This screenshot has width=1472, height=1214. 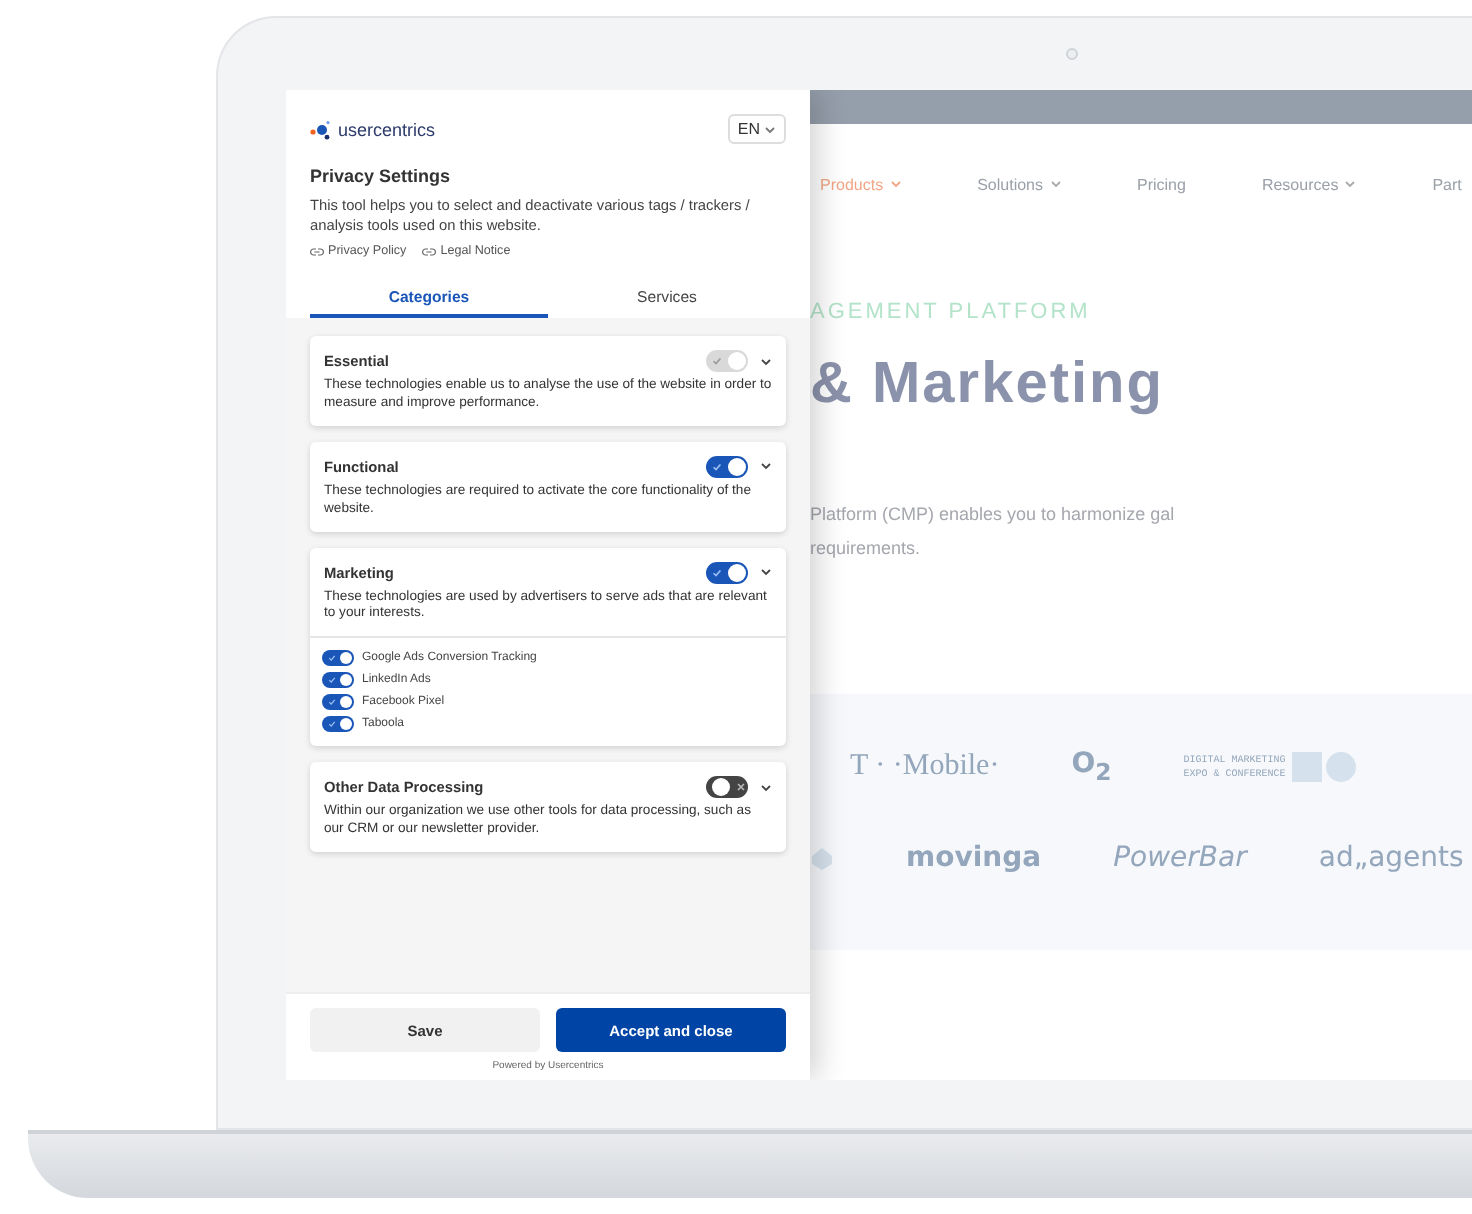 I want to click on logo: PowerBar, so click(x=1180, y=858).